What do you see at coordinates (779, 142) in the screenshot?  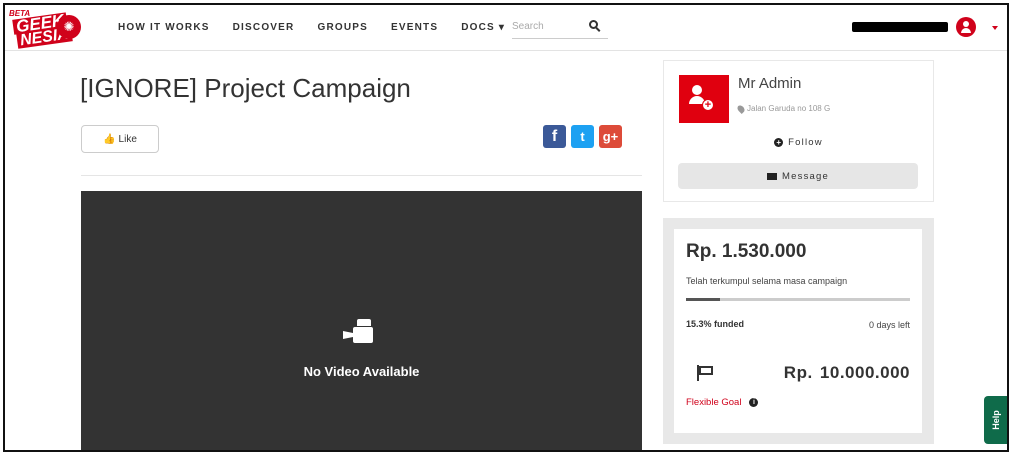 I see `plus-circle-icon: +` at bounding box center [779, 142].